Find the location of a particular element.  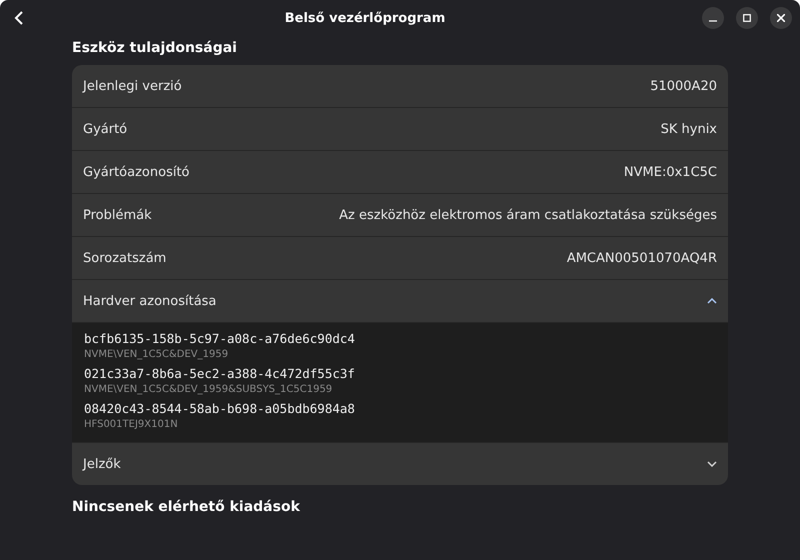

guid-text: bcfb6135-158b-5c97-a08c-a76de6c90dc4 is located at coordinates (220, 338).